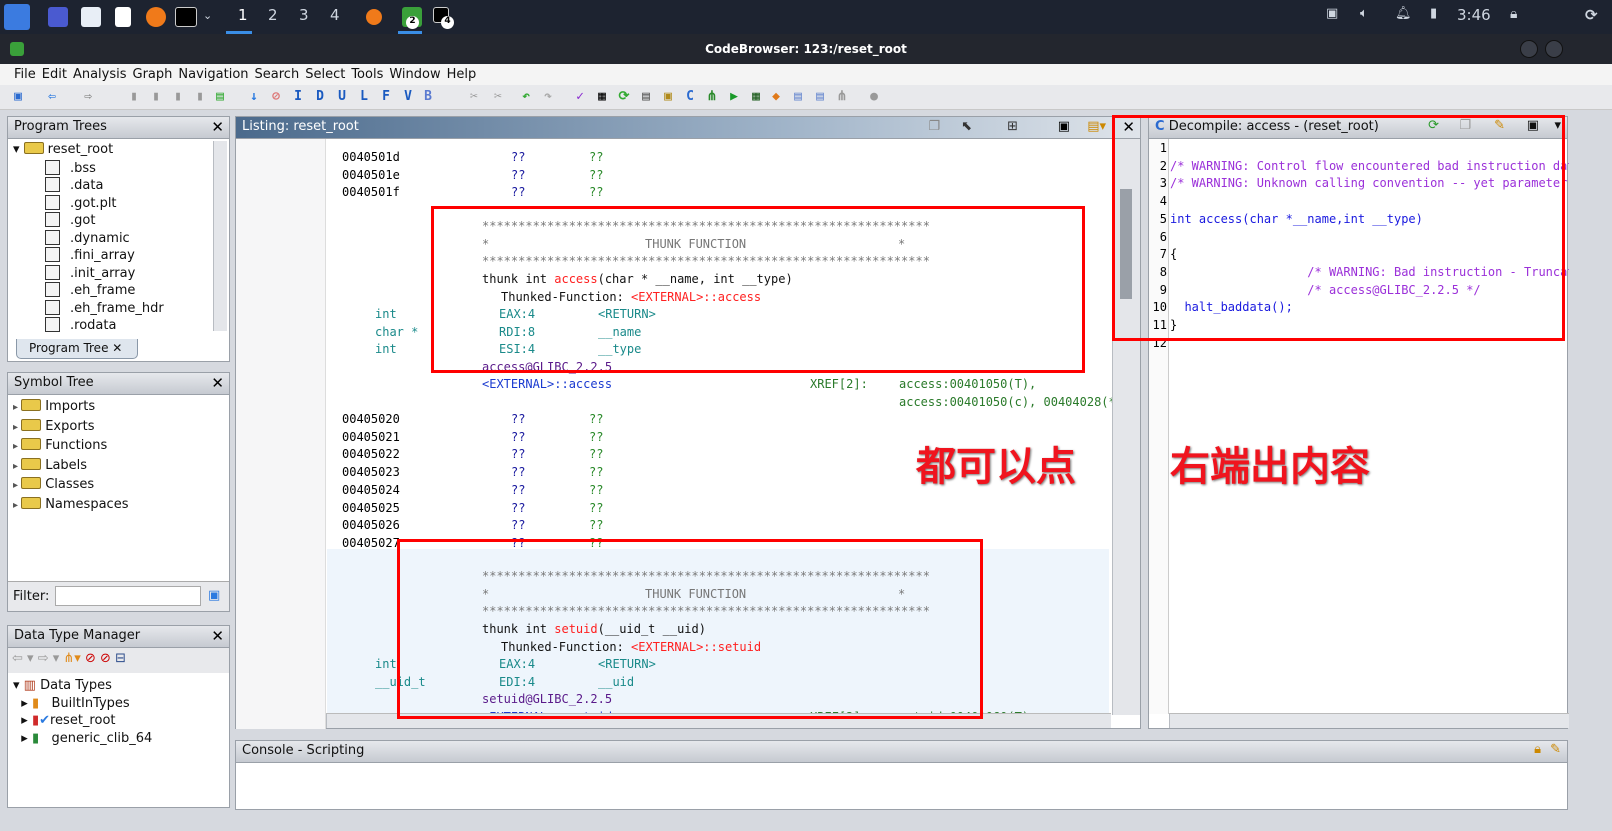  I want to click on toolbar-D: D, so click(320, 97).